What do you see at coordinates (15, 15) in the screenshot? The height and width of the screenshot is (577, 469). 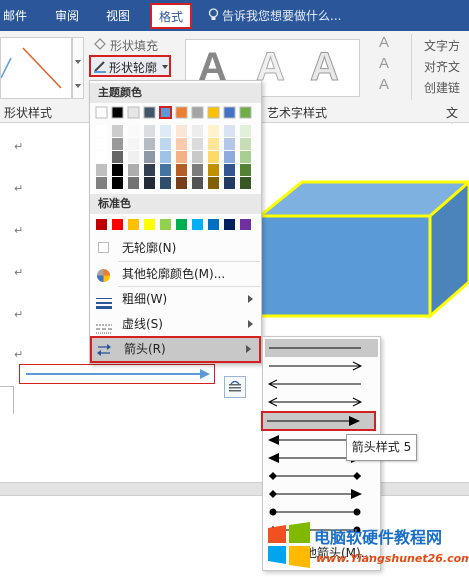 I see `tab-mailings: 邮件` at bounding box center [15, 15].